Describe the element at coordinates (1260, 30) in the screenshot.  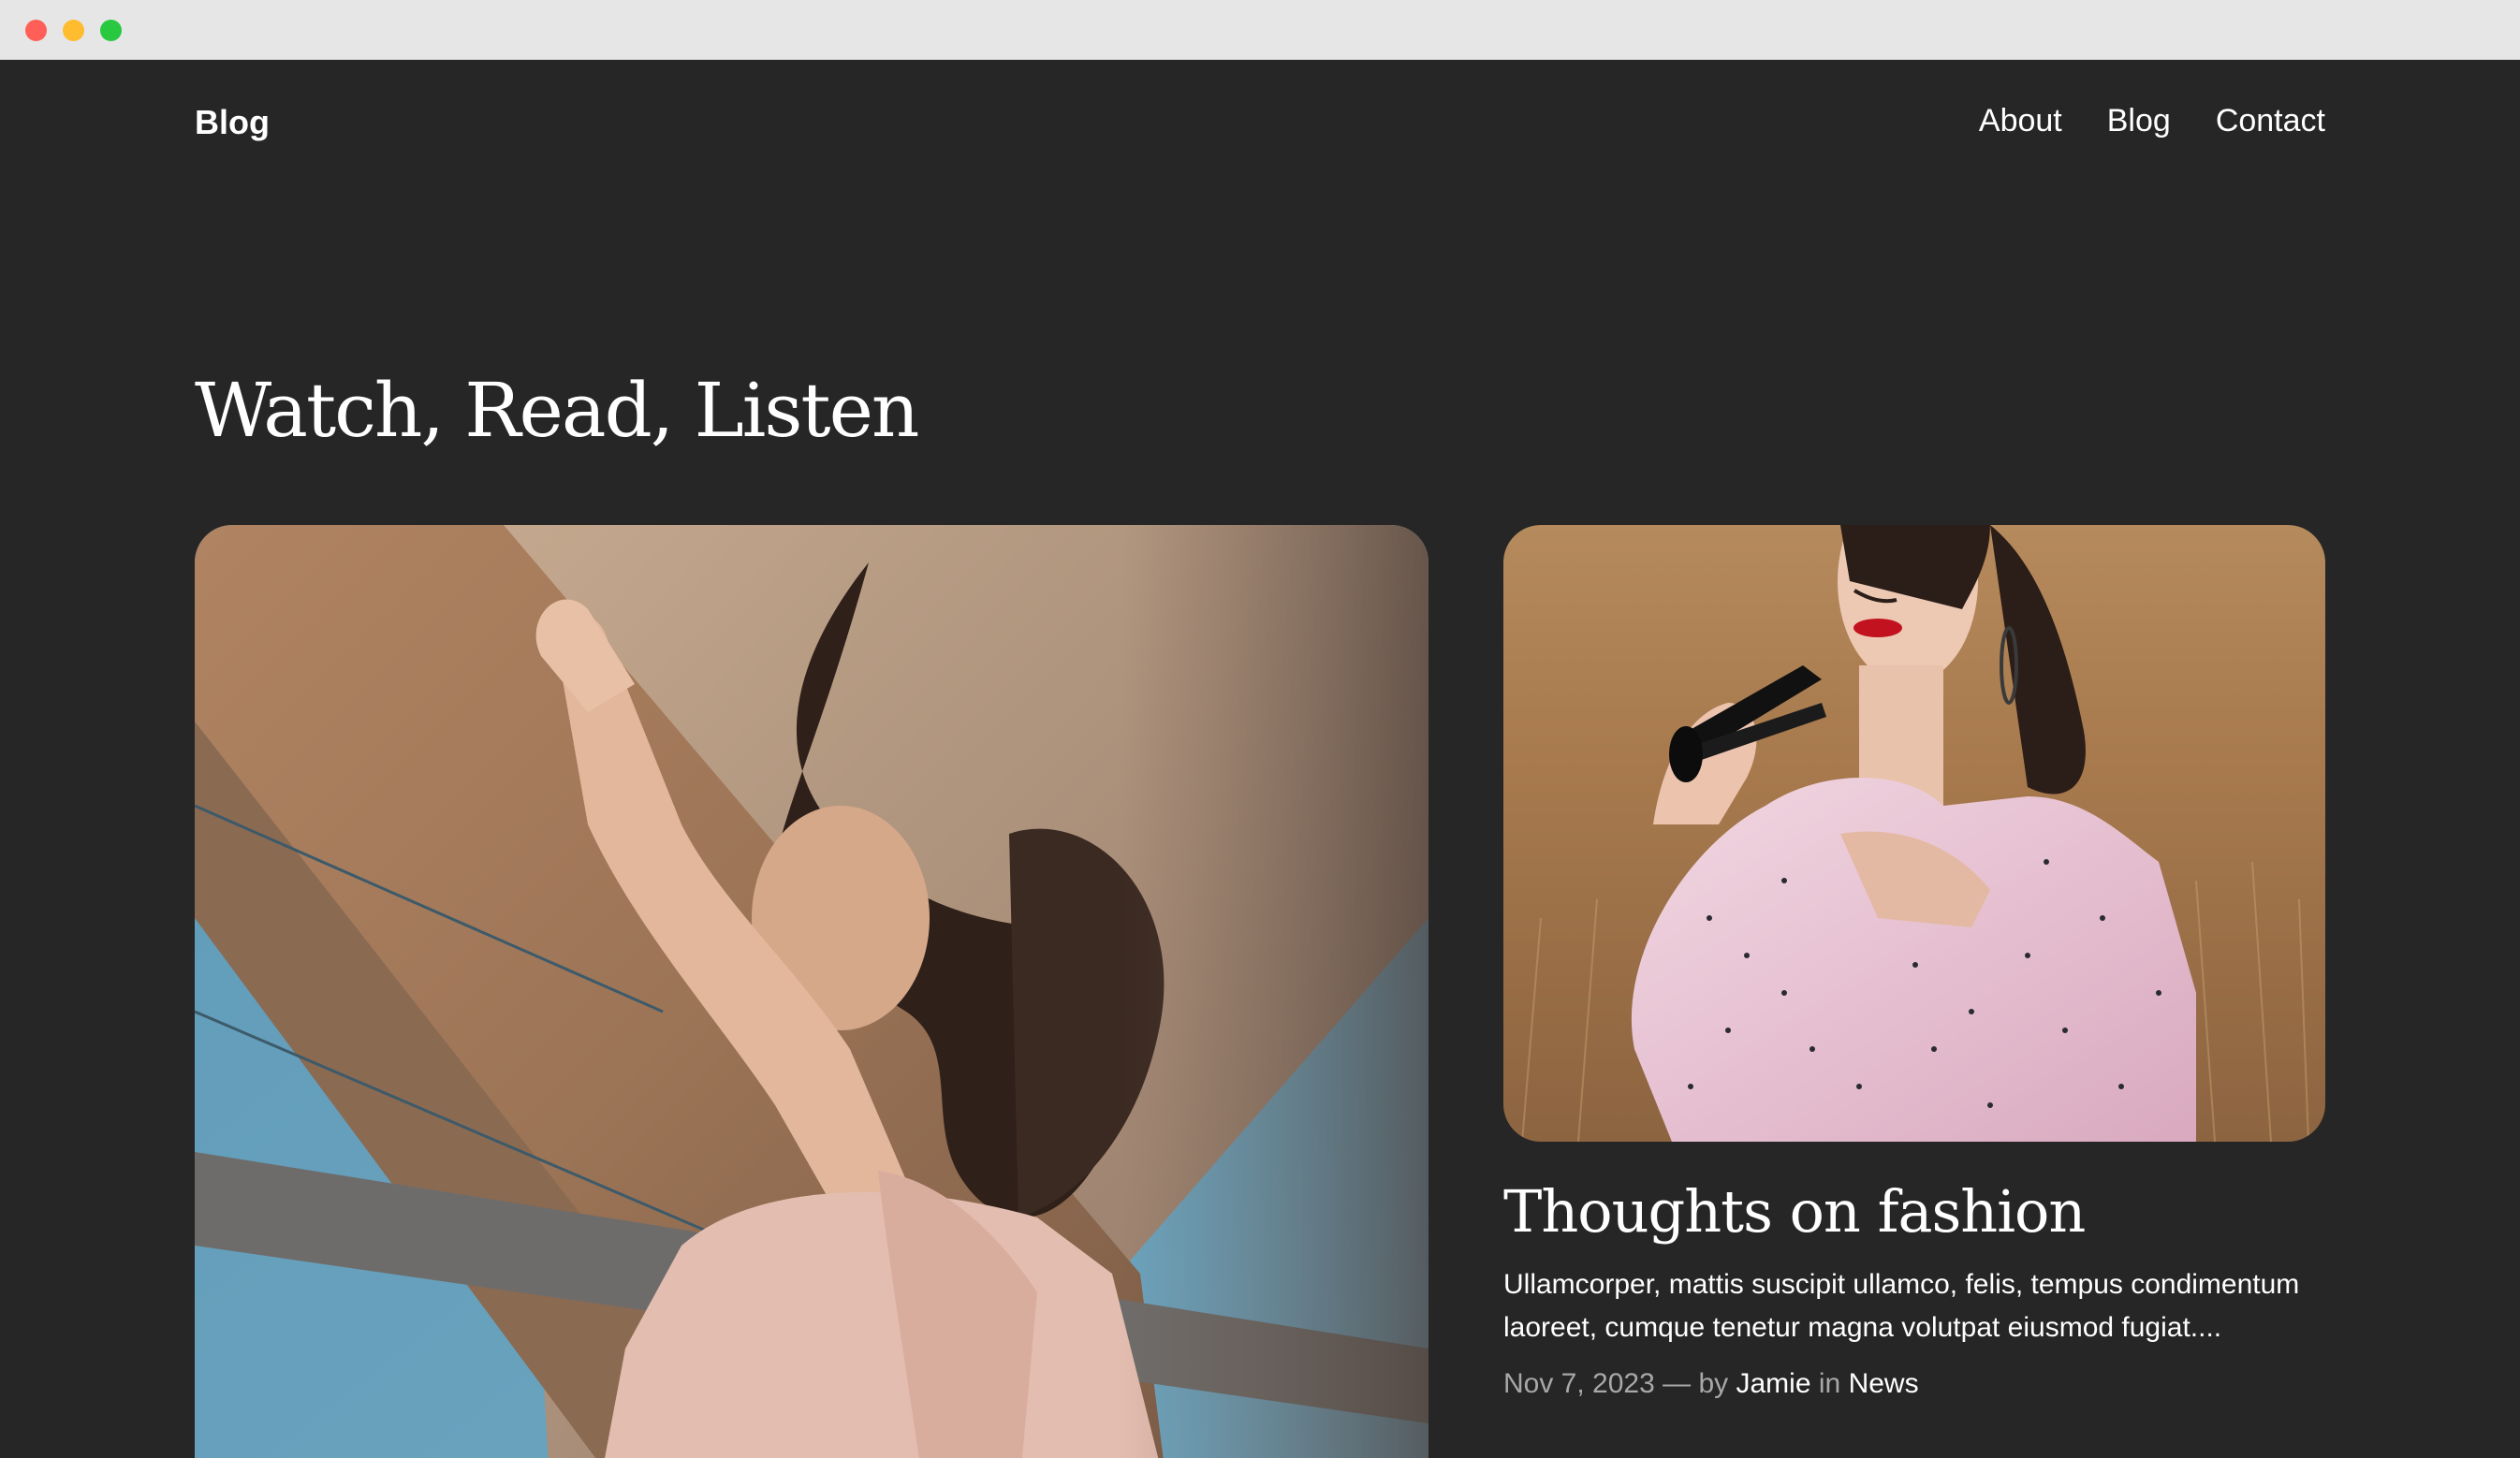
I see `window-titlebar` at that location.